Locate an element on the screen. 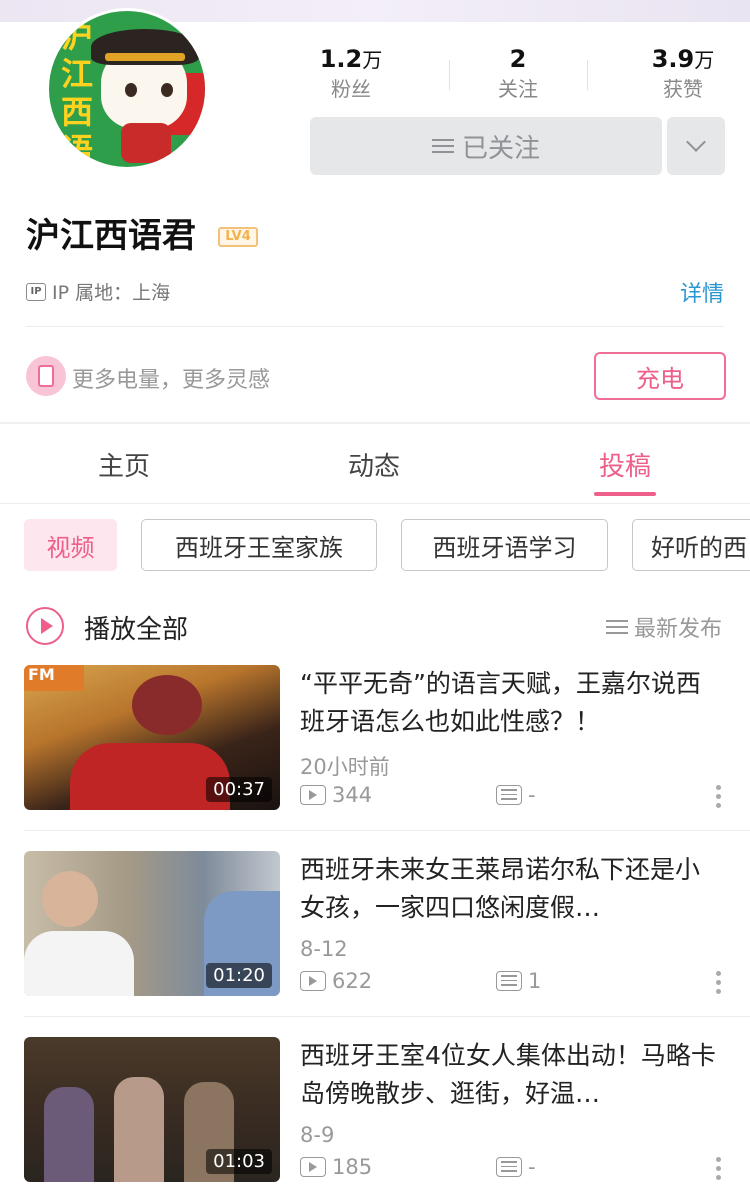  video-play-count: 185 is located at coordinates (336, 1167).